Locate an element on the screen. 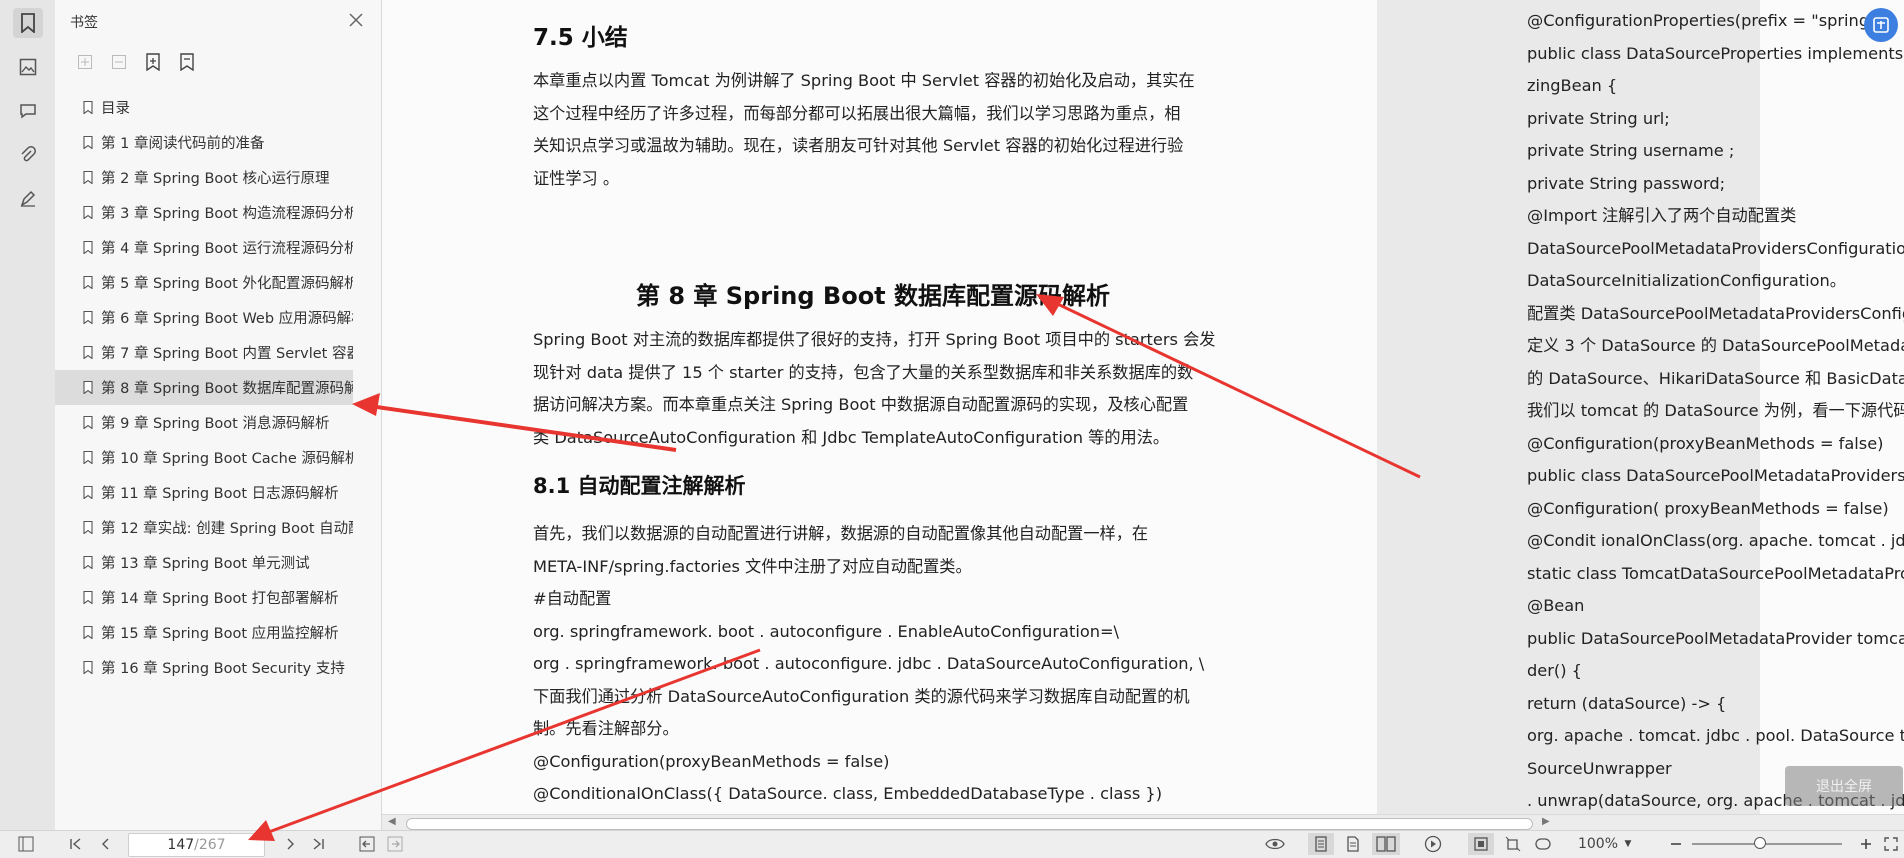 This screenshot has width=1904, height=858. attachment-icon is located at coordinates (28, 155).